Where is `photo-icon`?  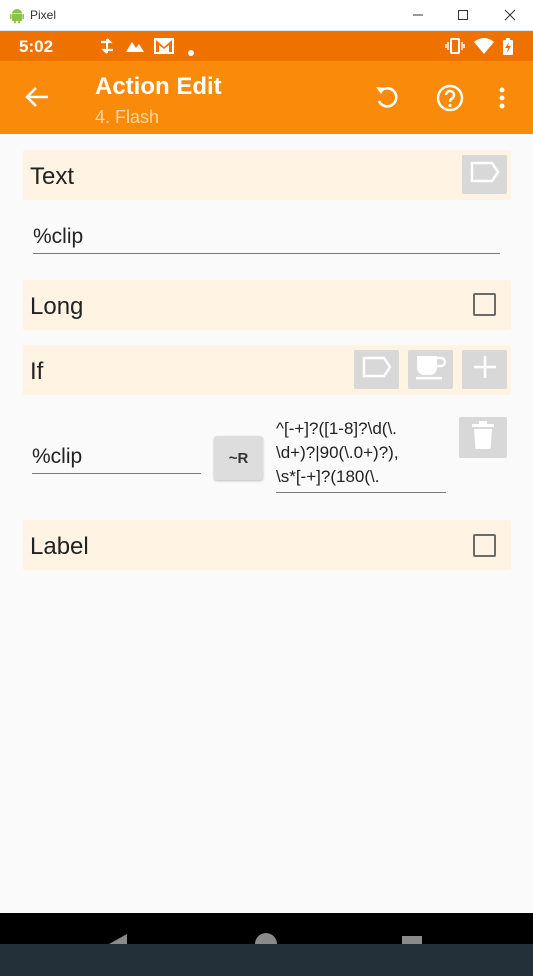 photo-icon is located at coordinates (135, 47).